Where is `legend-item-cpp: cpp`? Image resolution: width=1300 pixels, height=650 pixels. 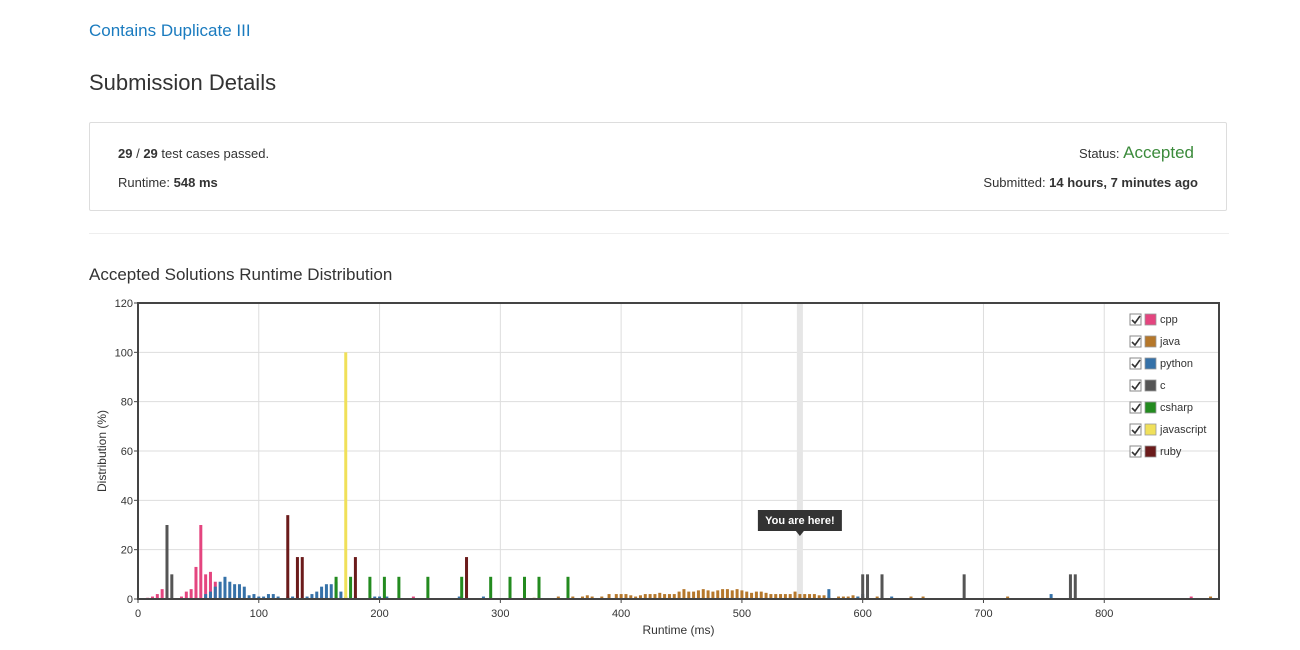 legend-item-cpp: cpp is located at coordinates (1153, 319).